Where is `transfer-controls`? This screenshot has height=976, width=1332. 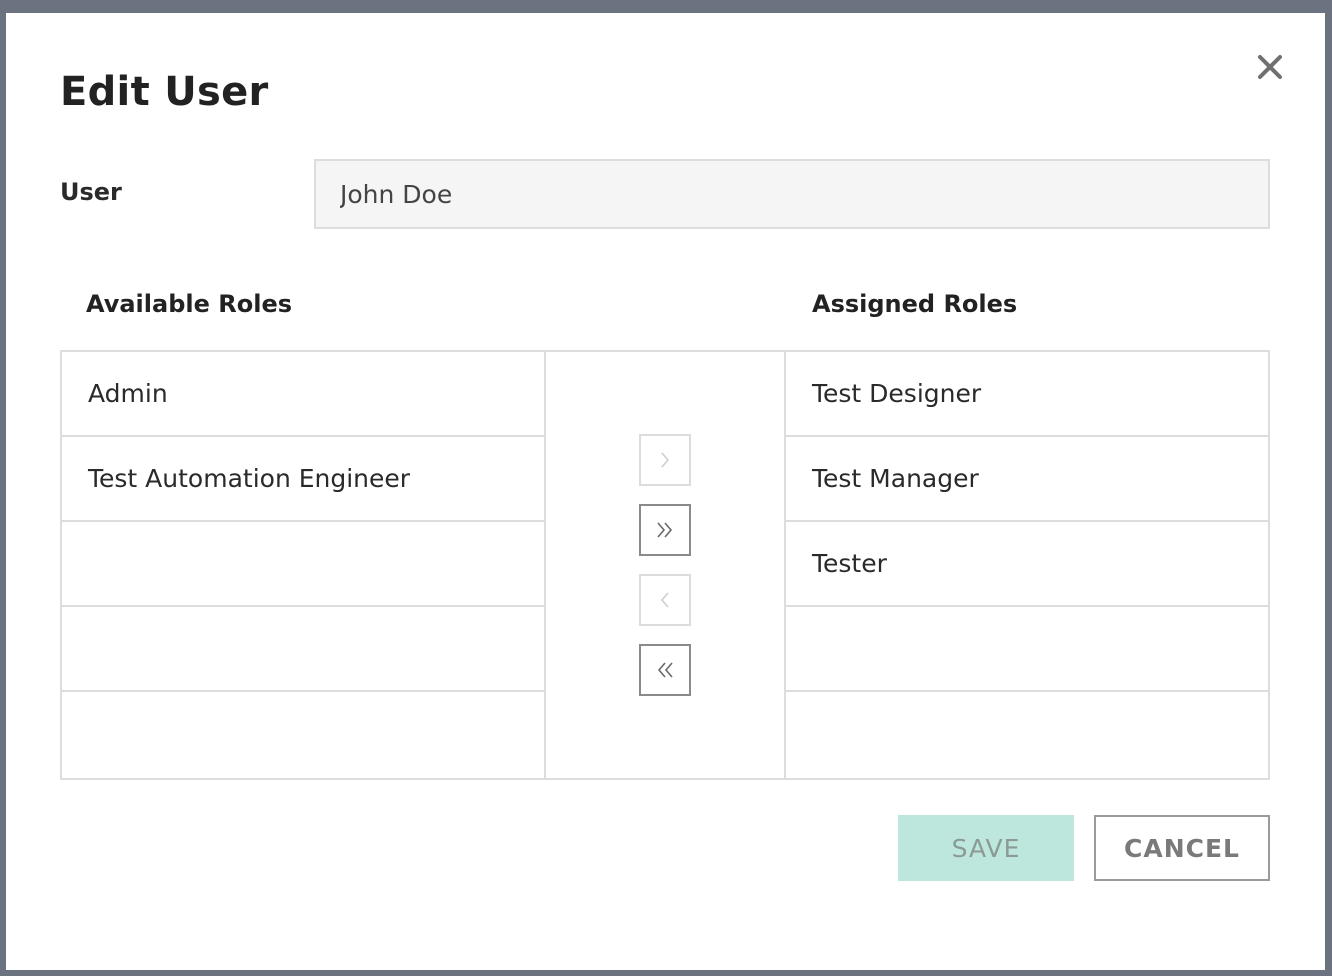 transfer-controls is located at coordinates (665, 565).